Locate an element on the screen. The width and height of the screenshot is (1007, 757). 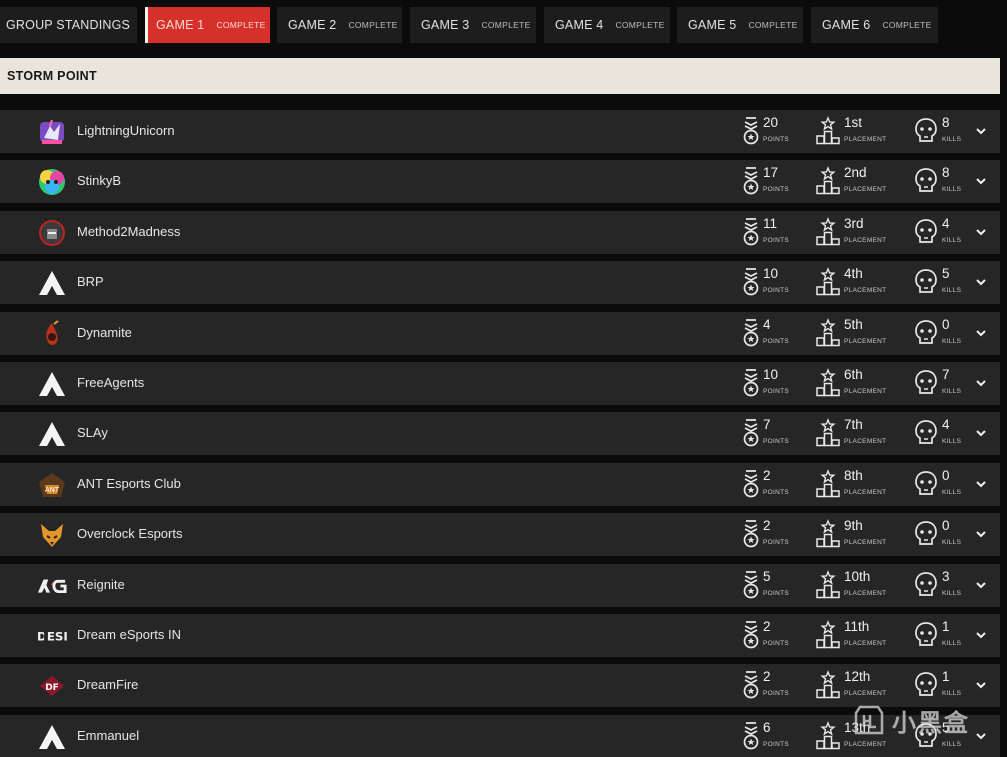
dynamite-logo is located at coordinates (52, 334).